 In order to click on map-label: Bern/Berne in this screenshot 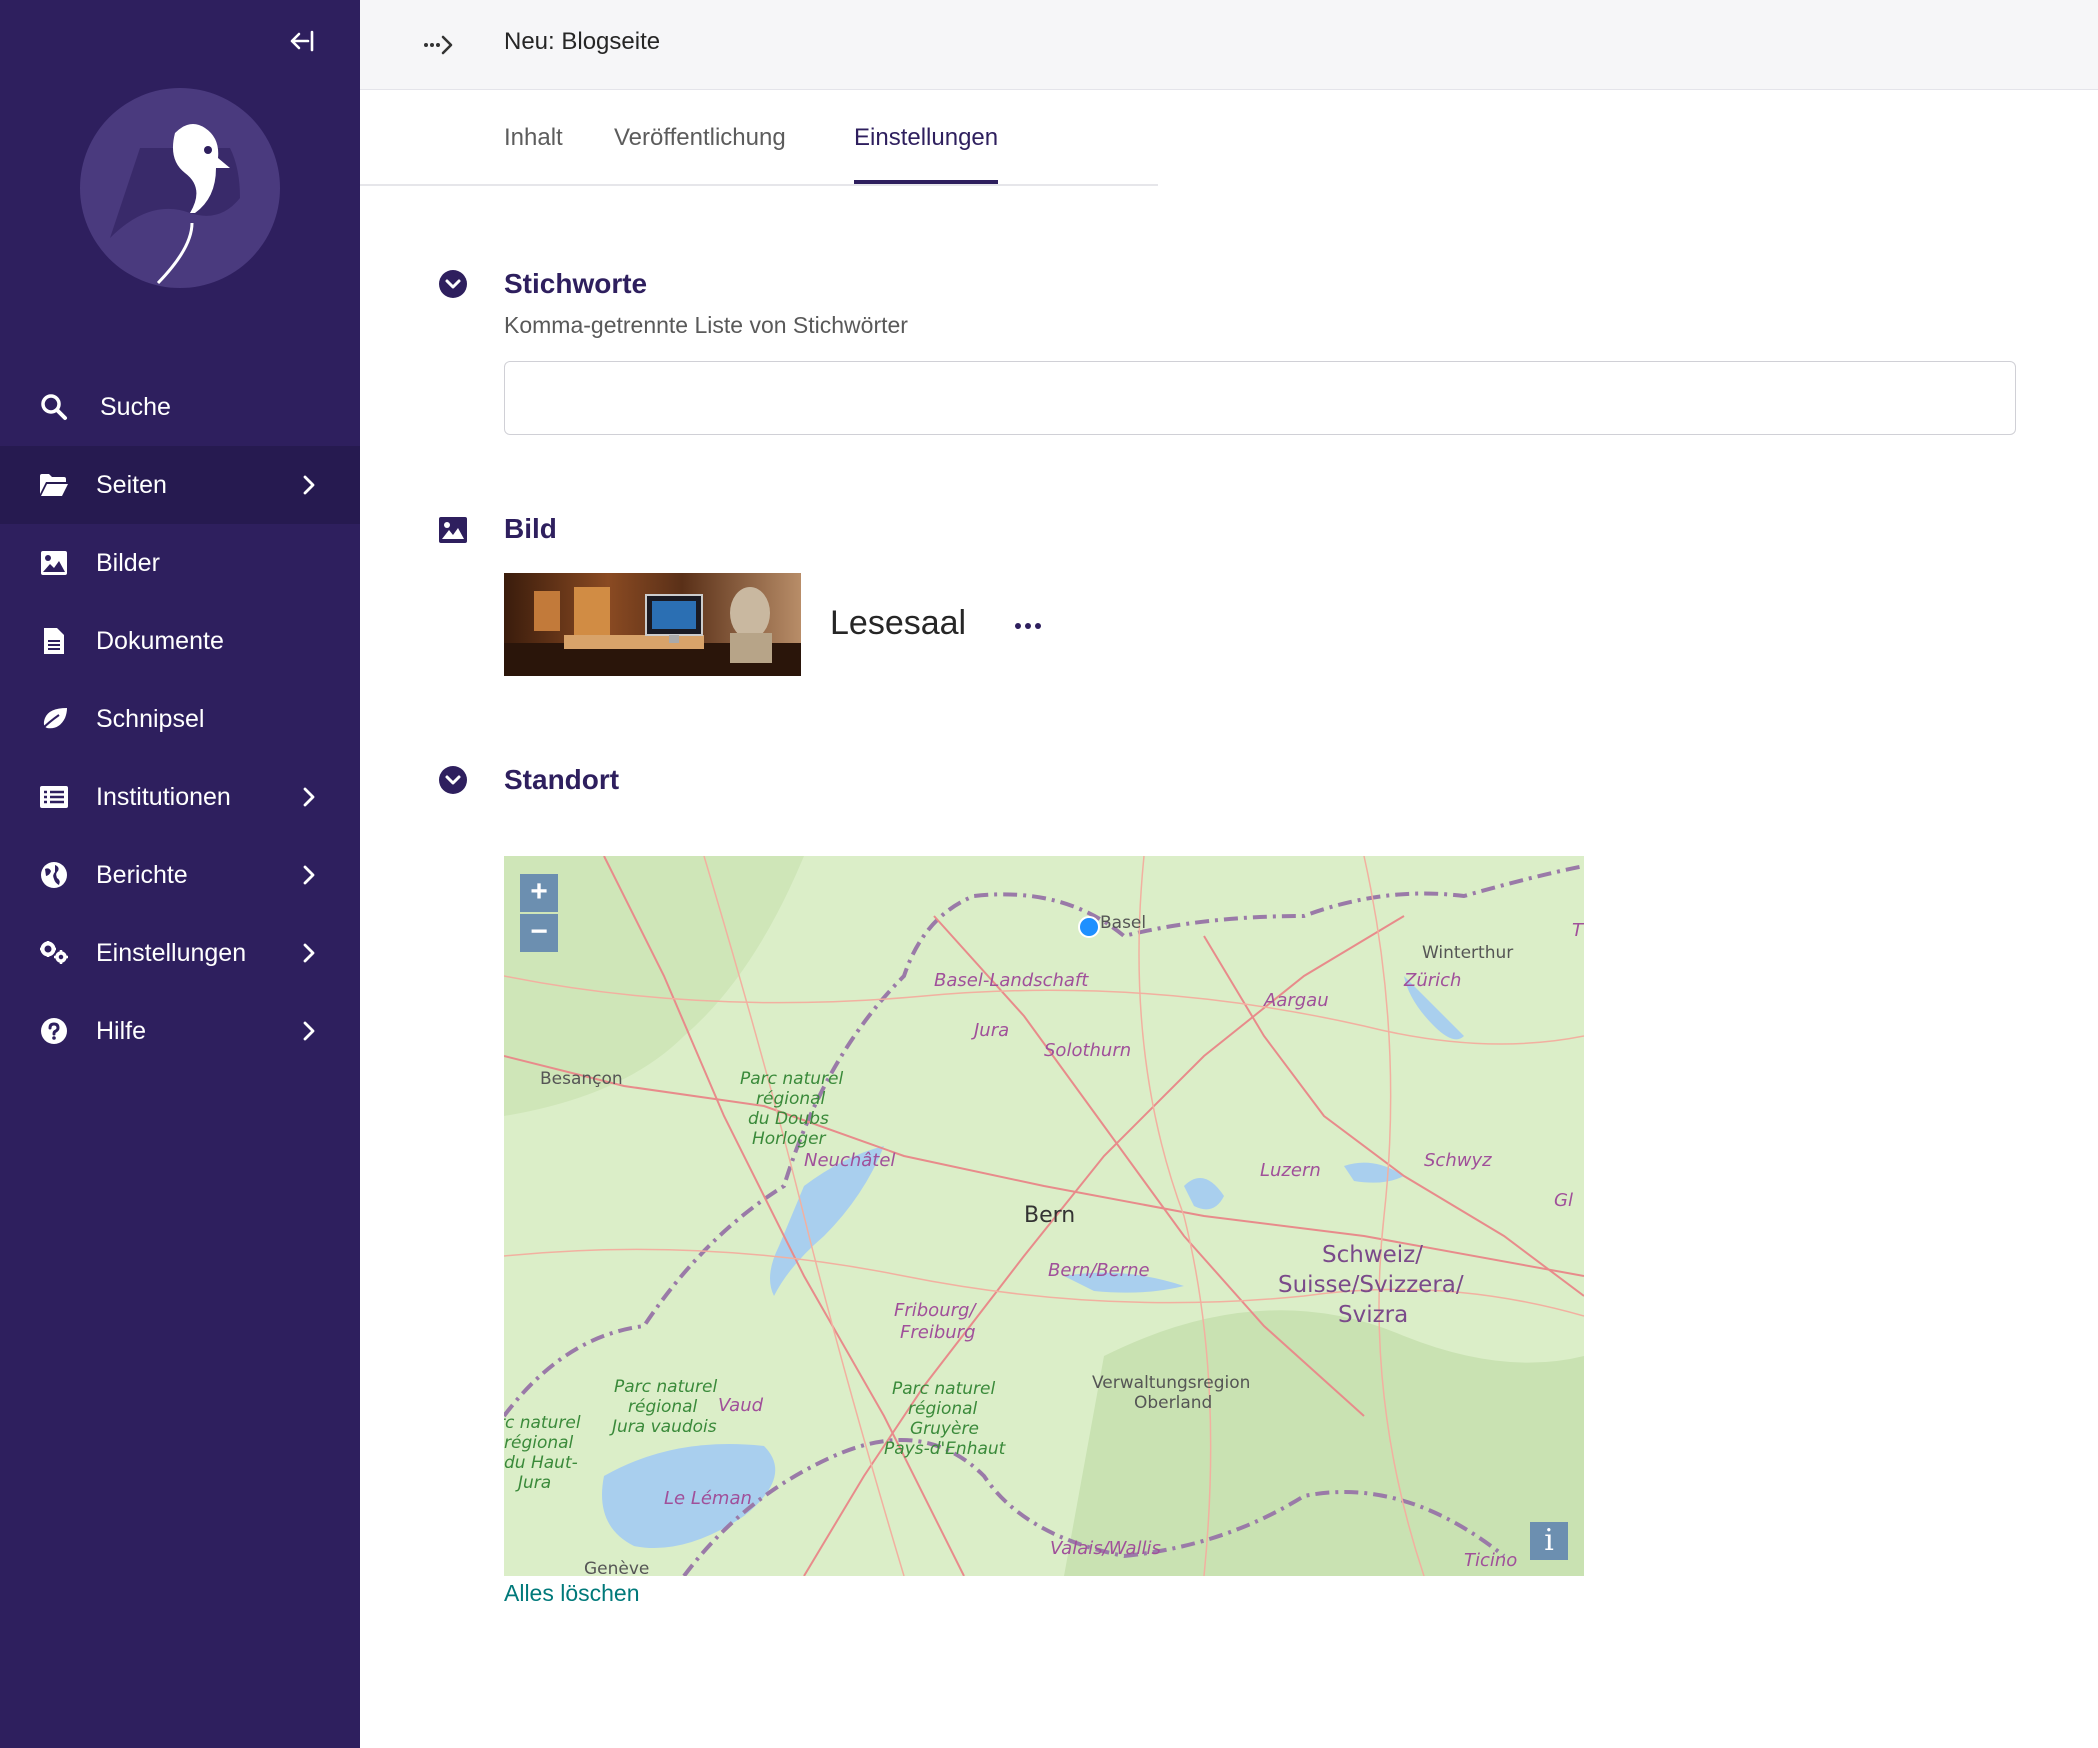, I will do `click(1099, 1270)`.